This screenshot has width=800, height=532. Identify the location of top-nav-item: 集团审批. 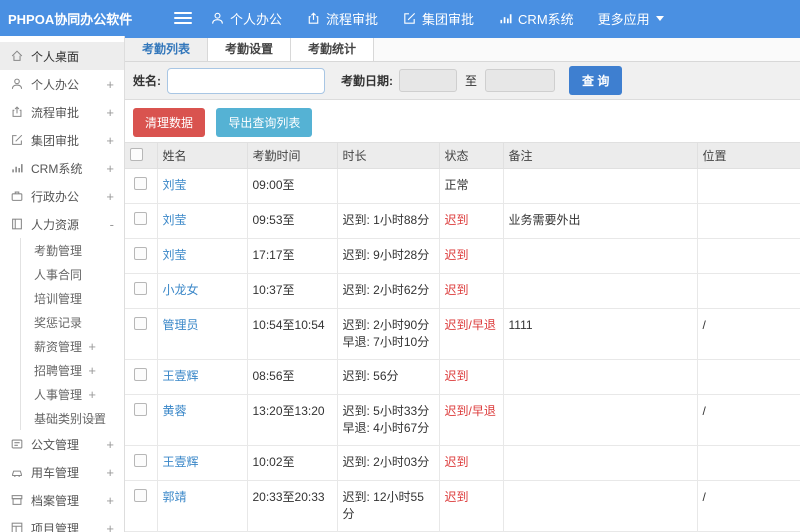
(438, 18).